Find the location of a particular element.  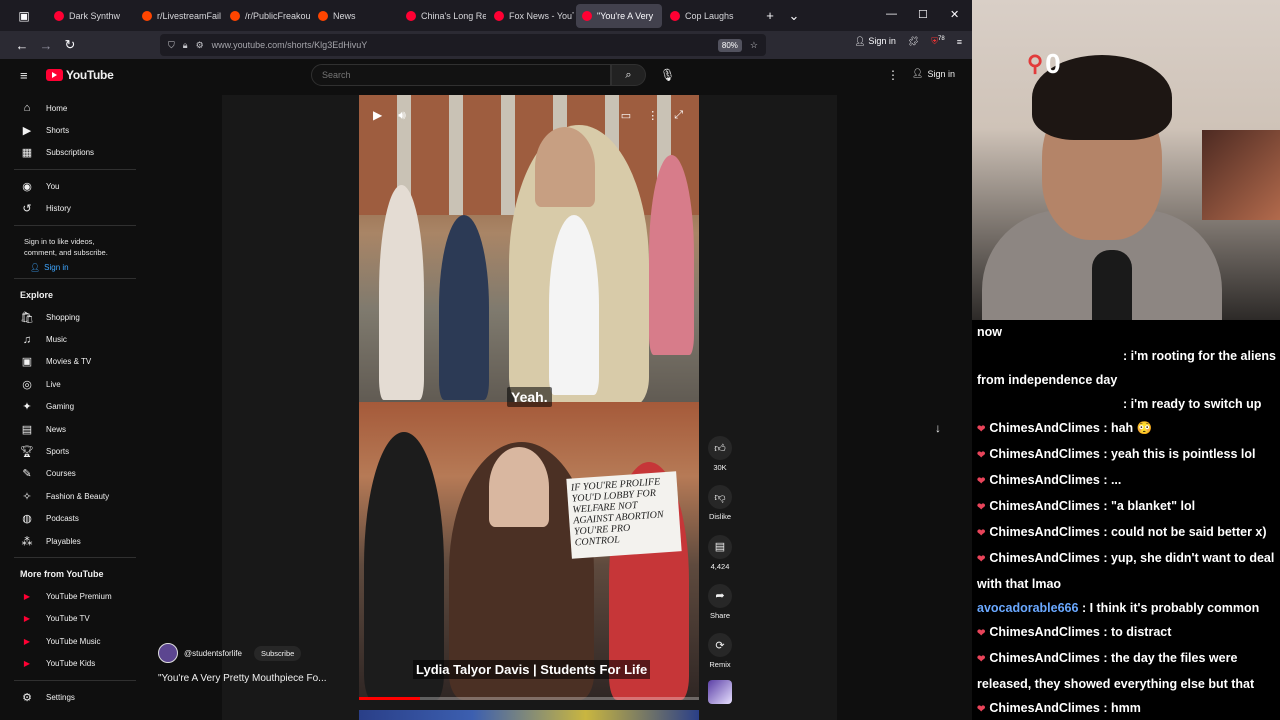

lock-icon: 🔒︎ is located at coordinates (185, 45).